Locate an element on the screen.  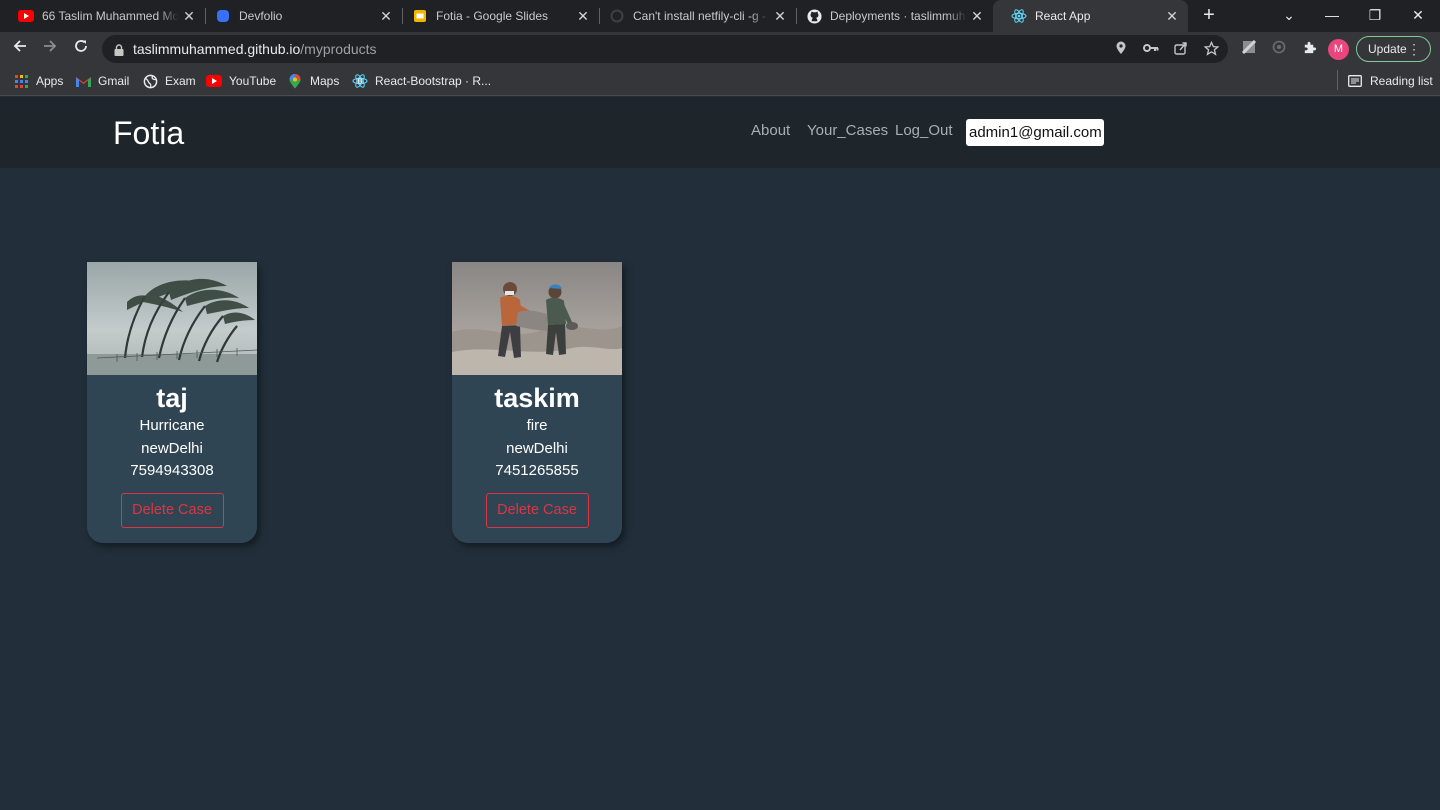
bookmark-gmail: Gmail is located at coordinates (102, 81).